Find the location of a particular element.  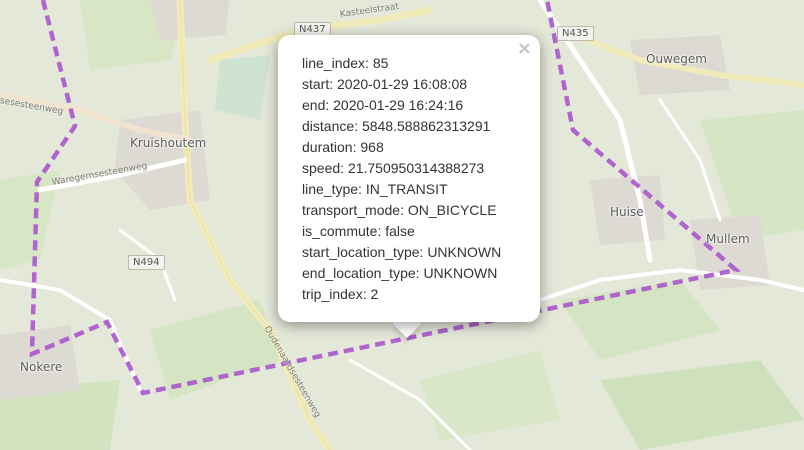

popup-property-end: end: 2020-01-29 16:24:16 is located at coordinates (401, 105).